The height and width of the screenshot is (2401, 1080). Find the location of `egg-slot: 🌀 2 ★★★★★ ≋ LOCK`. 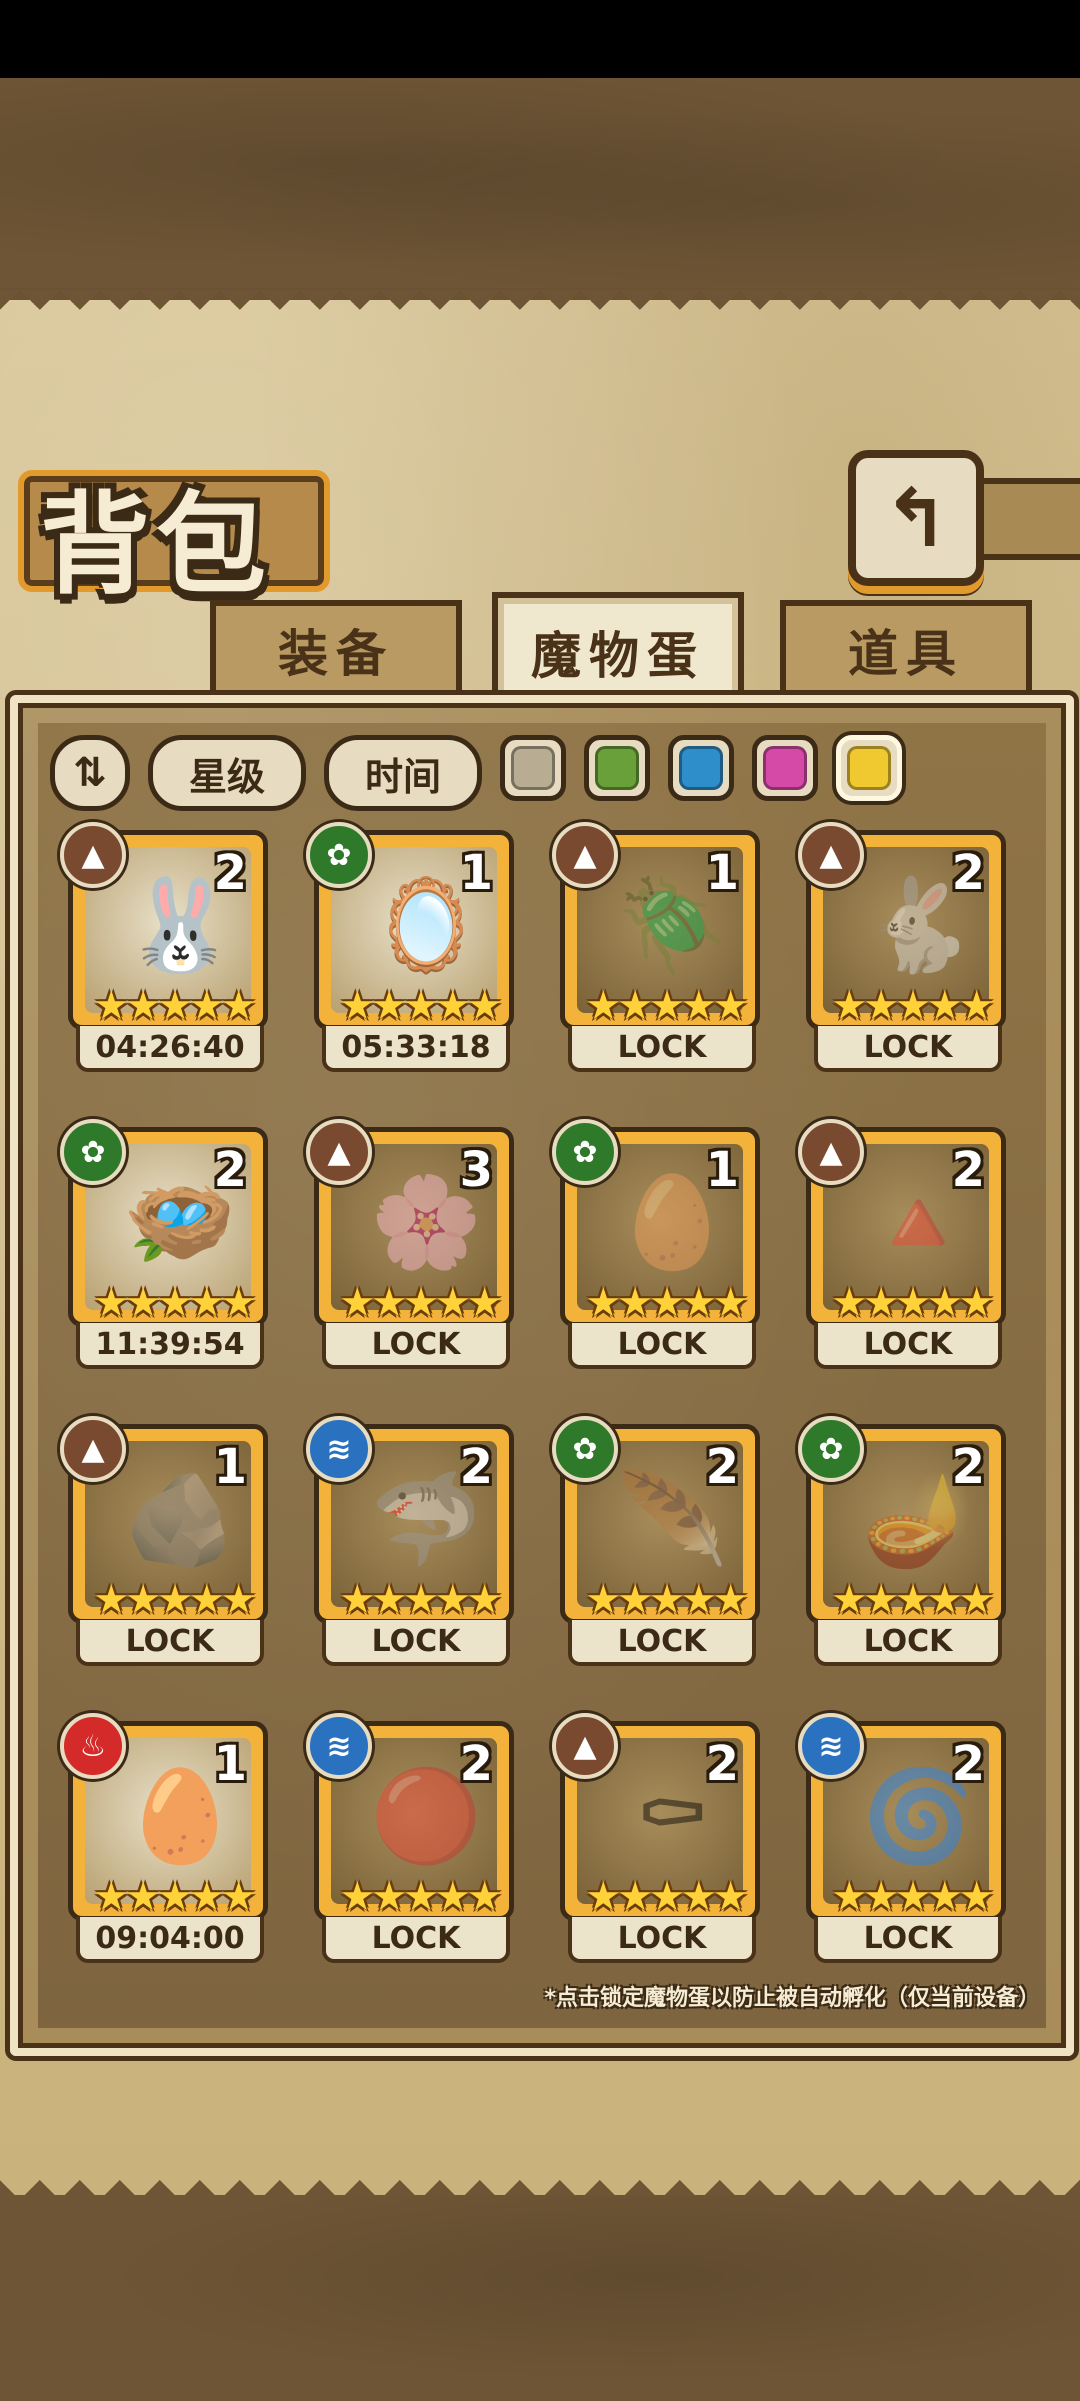

egg-slot: 🌀 2 ★★★★★ ≋ LOCK is located at coordinates (904, 1842).